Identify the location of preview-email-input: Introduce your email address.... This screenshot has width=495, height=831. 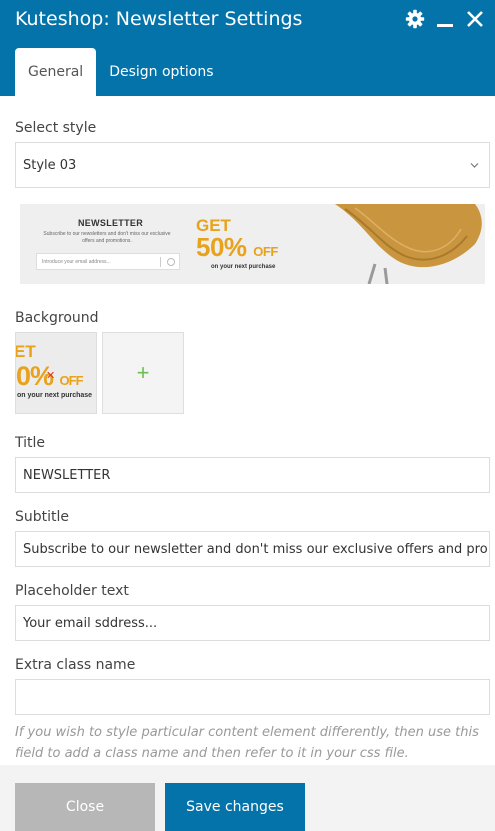
(108, 261).